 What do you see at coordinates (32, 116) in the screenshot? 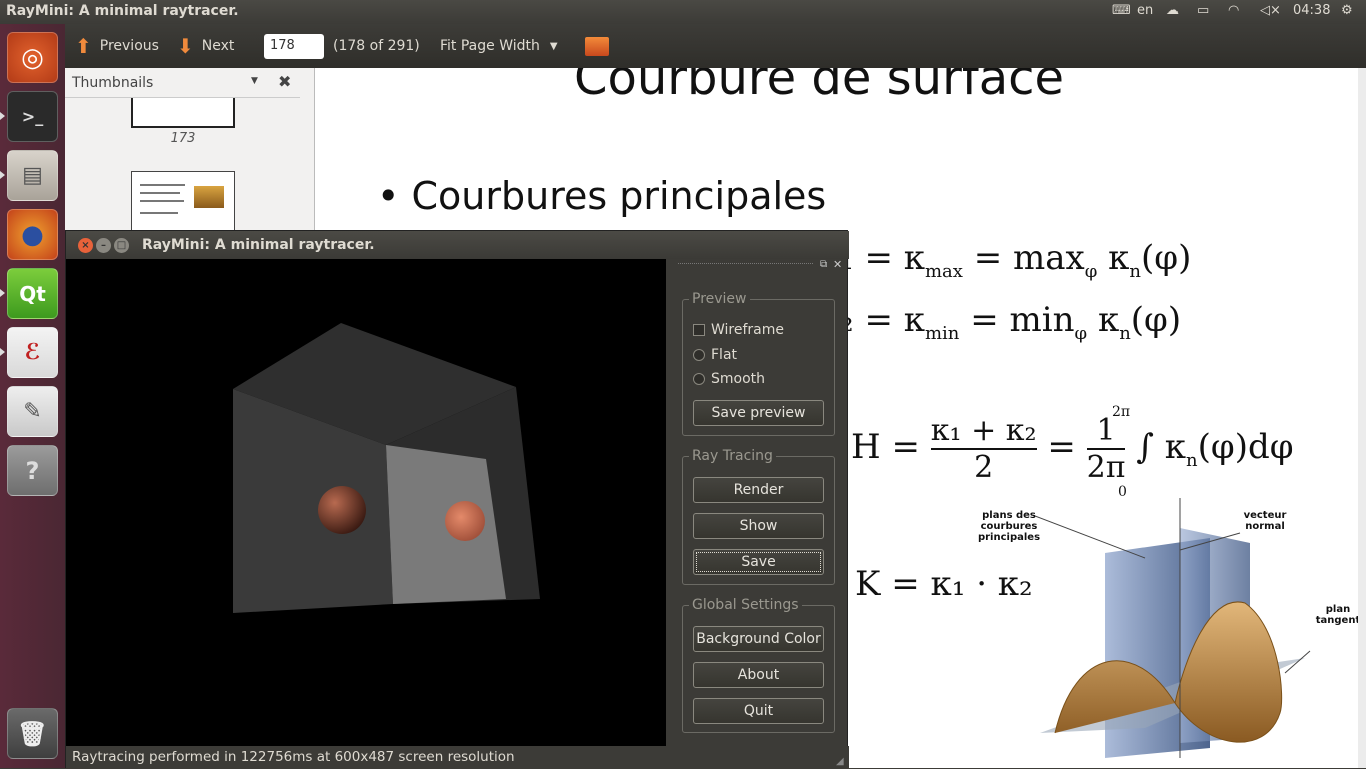
I see `terminal-icon: >_` at bounding box center [32, 116].